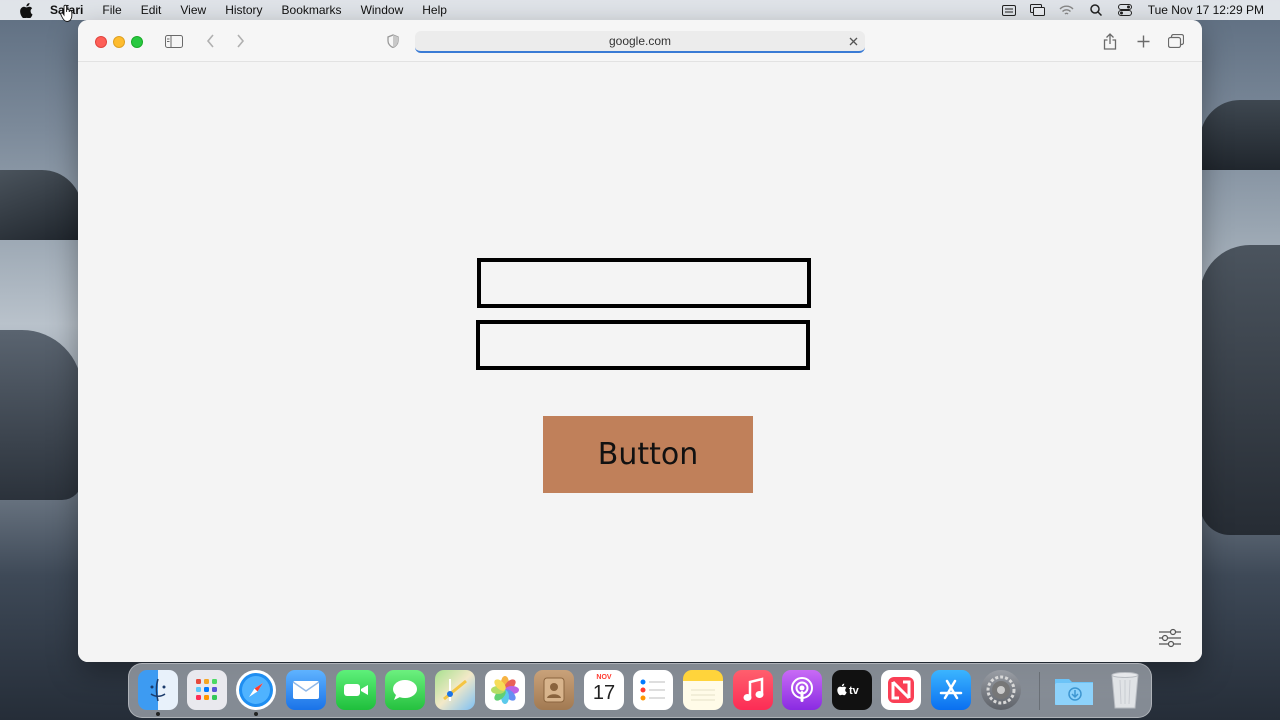 The height and width of the screenshot is (720, 1280). I want to click on privacy-shield-icon, so click(393, 41).